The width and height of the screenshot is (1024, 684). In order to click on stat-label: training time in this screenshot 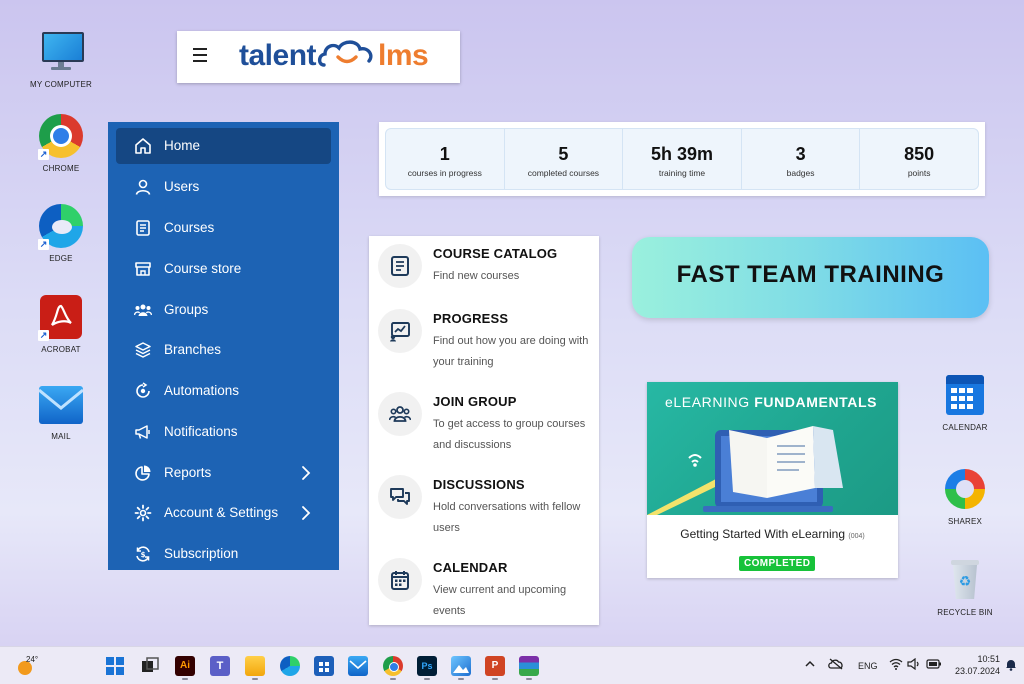, I will do `click(682, 173)`.